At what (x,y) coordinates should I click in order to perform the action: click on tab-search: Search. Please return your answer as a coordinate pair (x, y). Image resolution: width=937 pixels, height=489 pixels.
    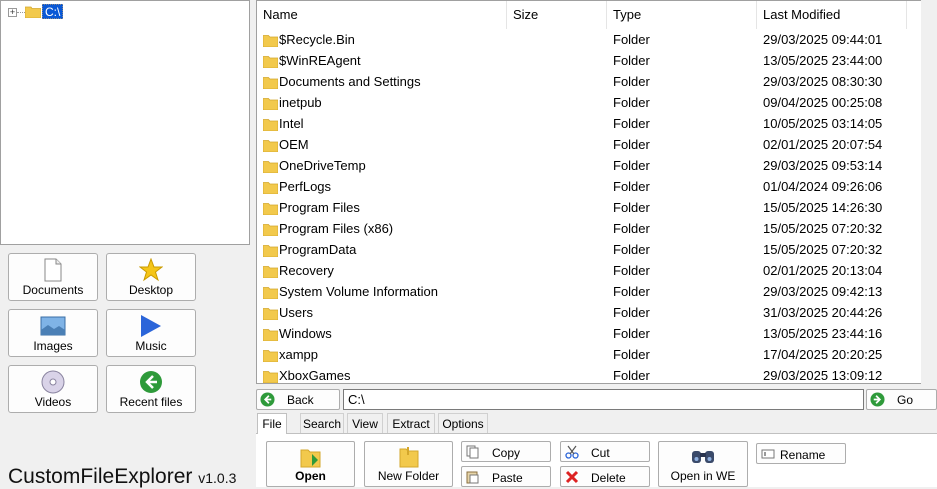
    Looking at the image, I should click on (322, 423).